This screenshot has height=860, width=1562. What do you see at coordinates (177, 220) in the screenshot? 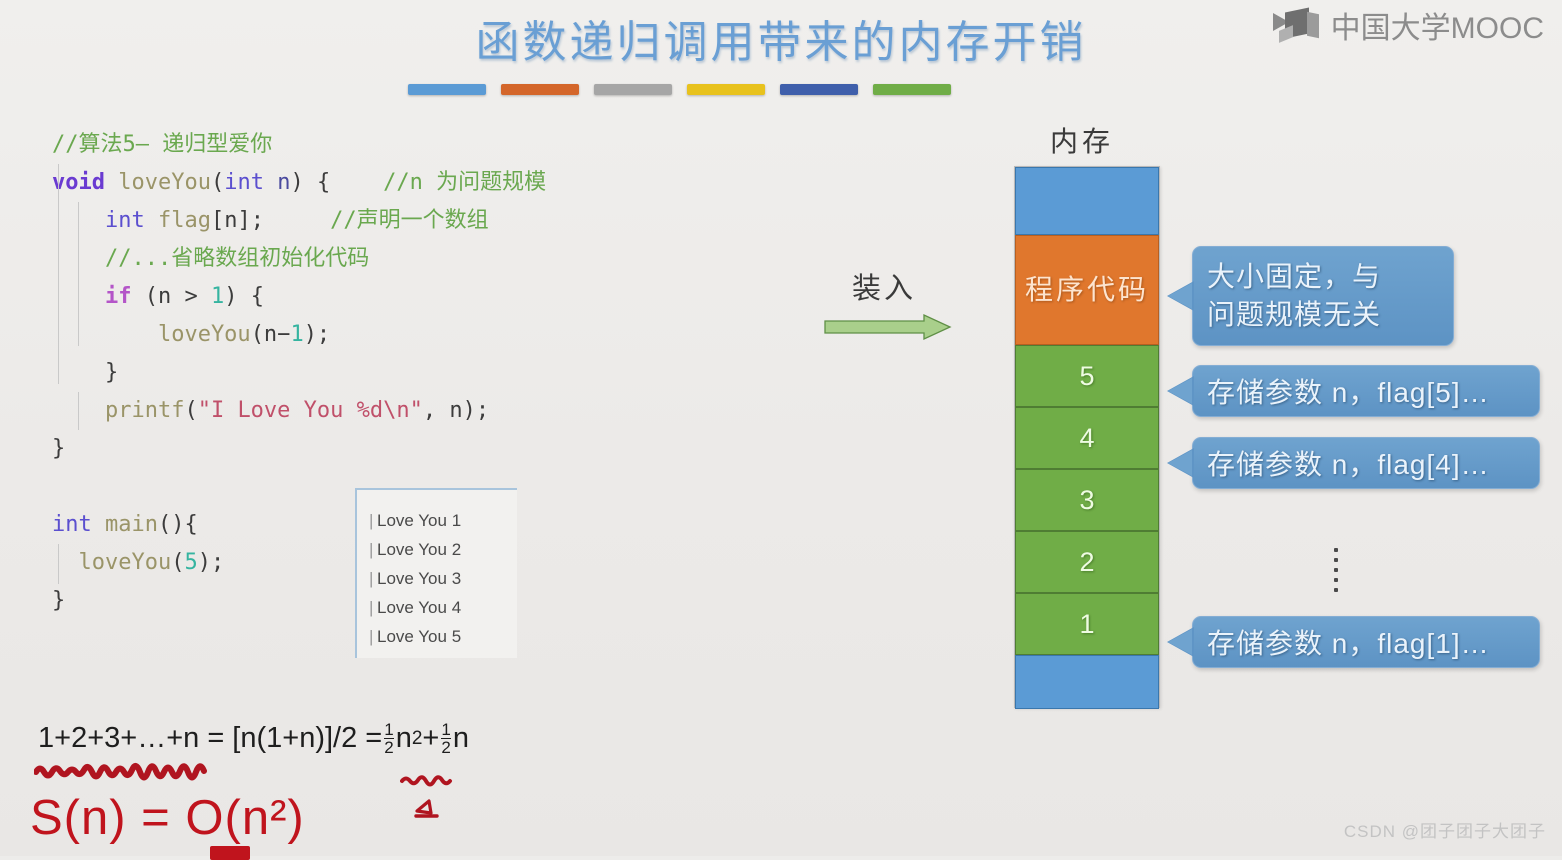
I see `code-token: flag` at bounding box center [177, 220].